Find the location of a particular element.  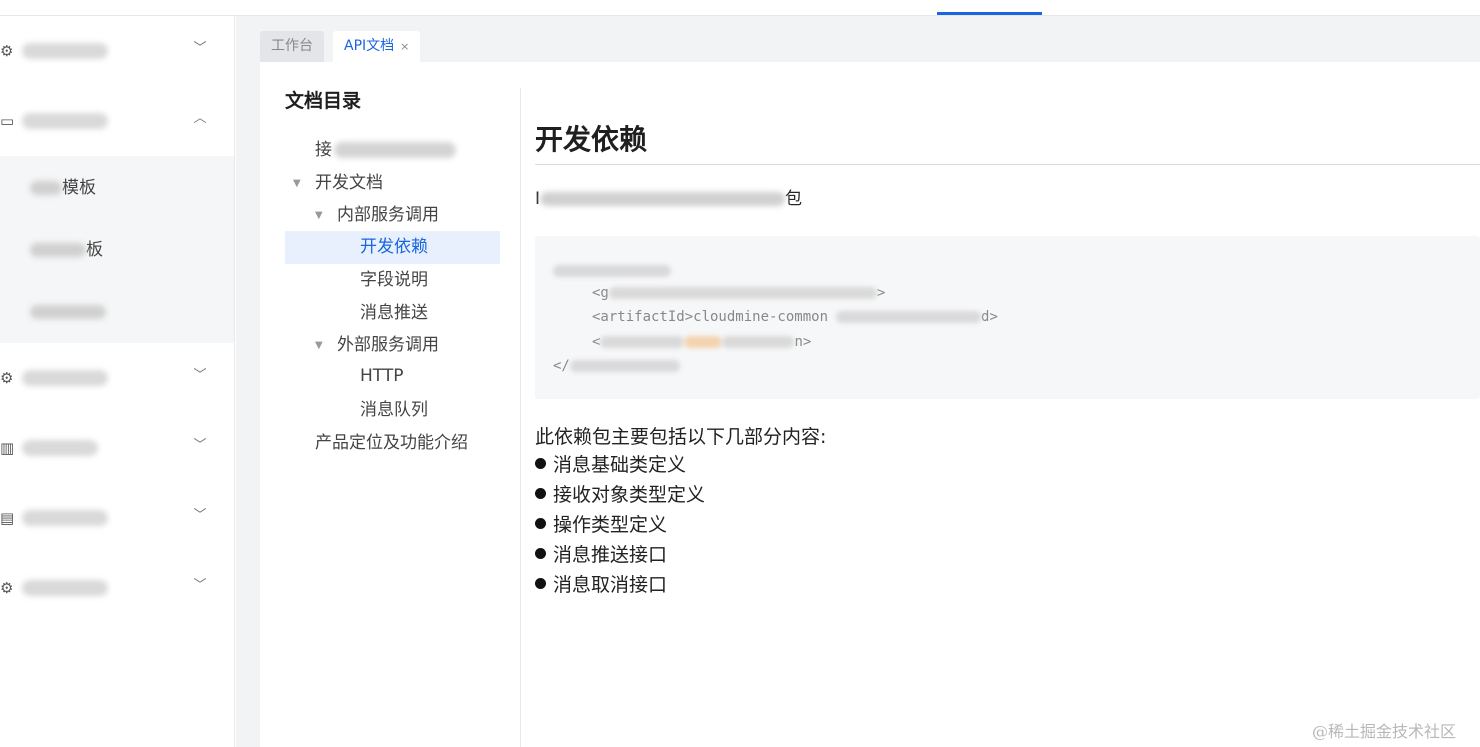

bullet-list: 消息基础类定义 接收对象类型定义 操作类型定义 消息推送接口 消息取消接口 is located at coordinates (620, 525).